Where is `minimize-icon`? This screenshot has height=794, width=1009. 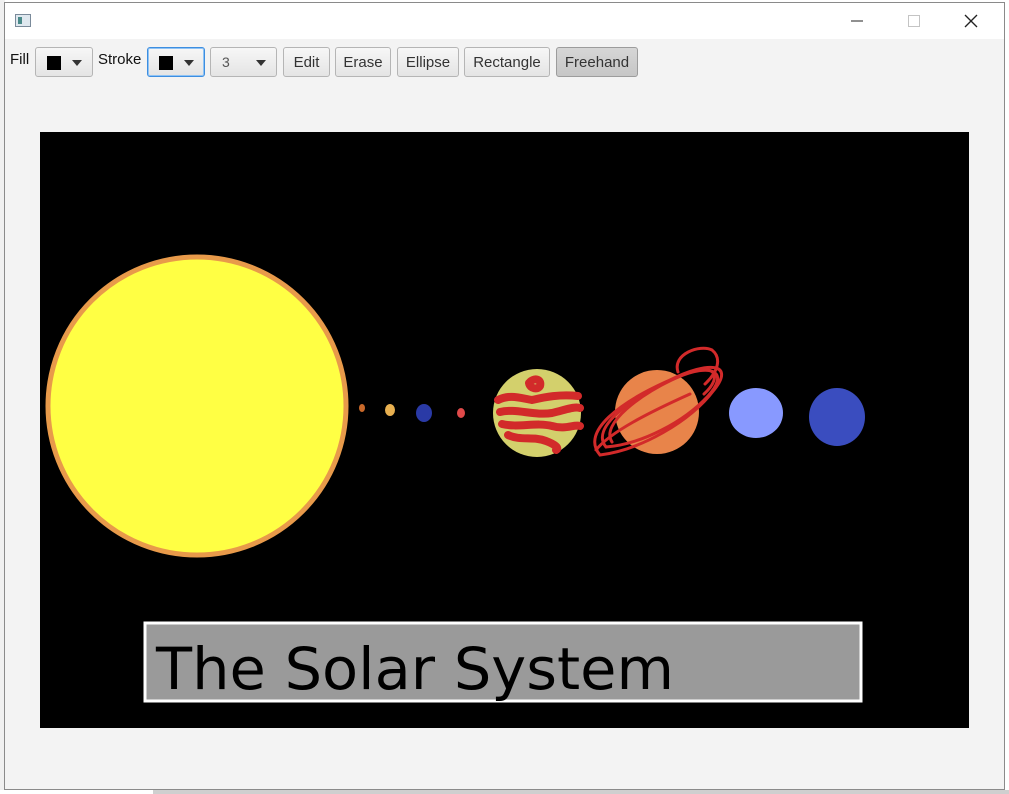
minimize-icon is located at coordinates (857, 21).